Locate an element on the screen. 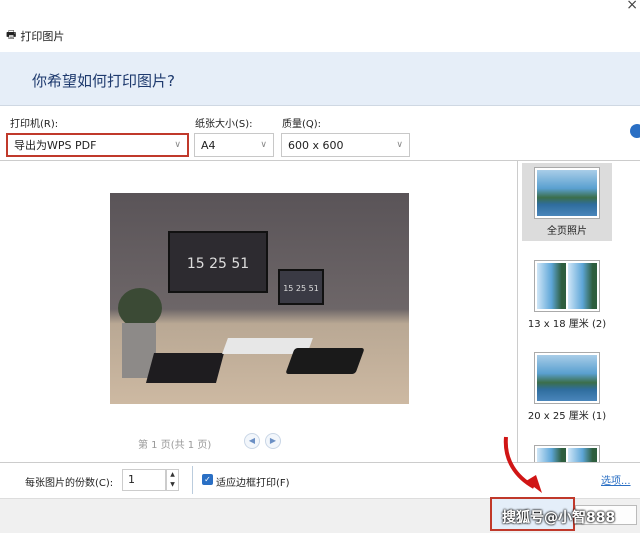 This screenshot has width=640, height=533. close-button: × is located at coordinates (632, 6).